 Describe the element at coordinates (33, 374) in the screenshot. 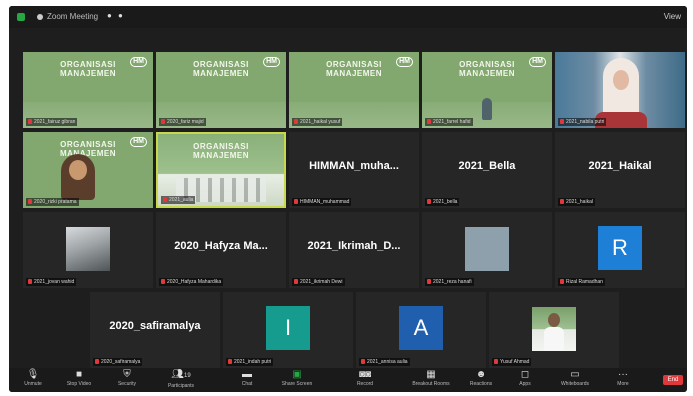

I see `microphone-icon: 🎙︎` at that location.